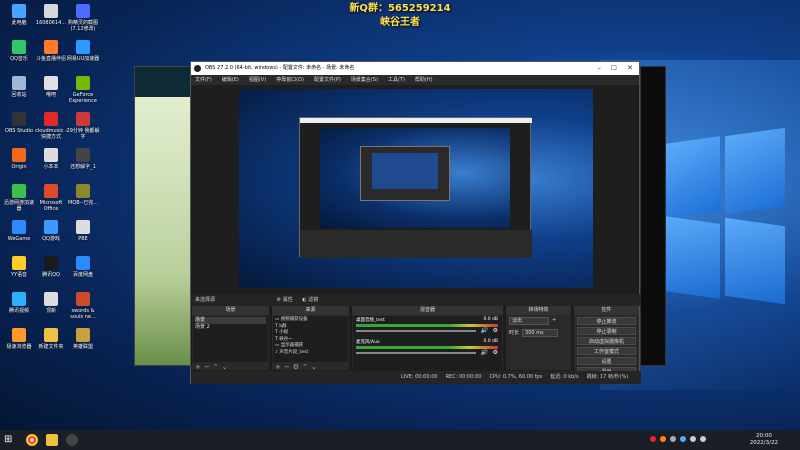 The height and width of the screenshot is (450, 800). I want to click on source-item: ♪ 声音片段_test, so click(310, 353).